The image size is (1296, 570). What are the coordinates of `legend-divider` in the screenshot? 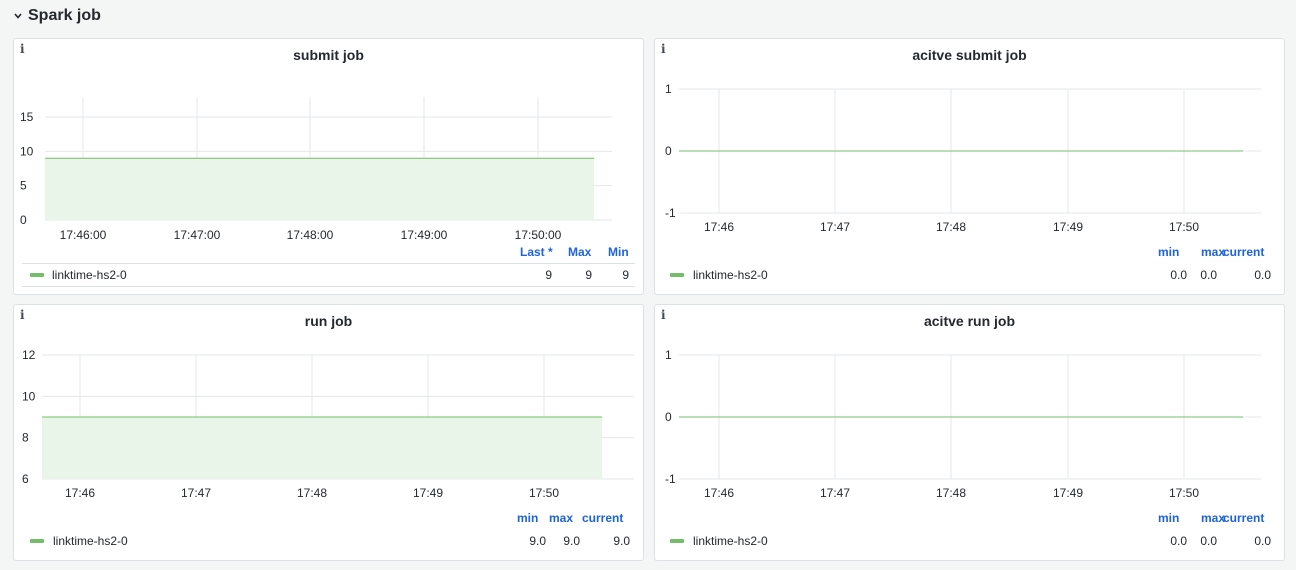 It's located at (328, 263).